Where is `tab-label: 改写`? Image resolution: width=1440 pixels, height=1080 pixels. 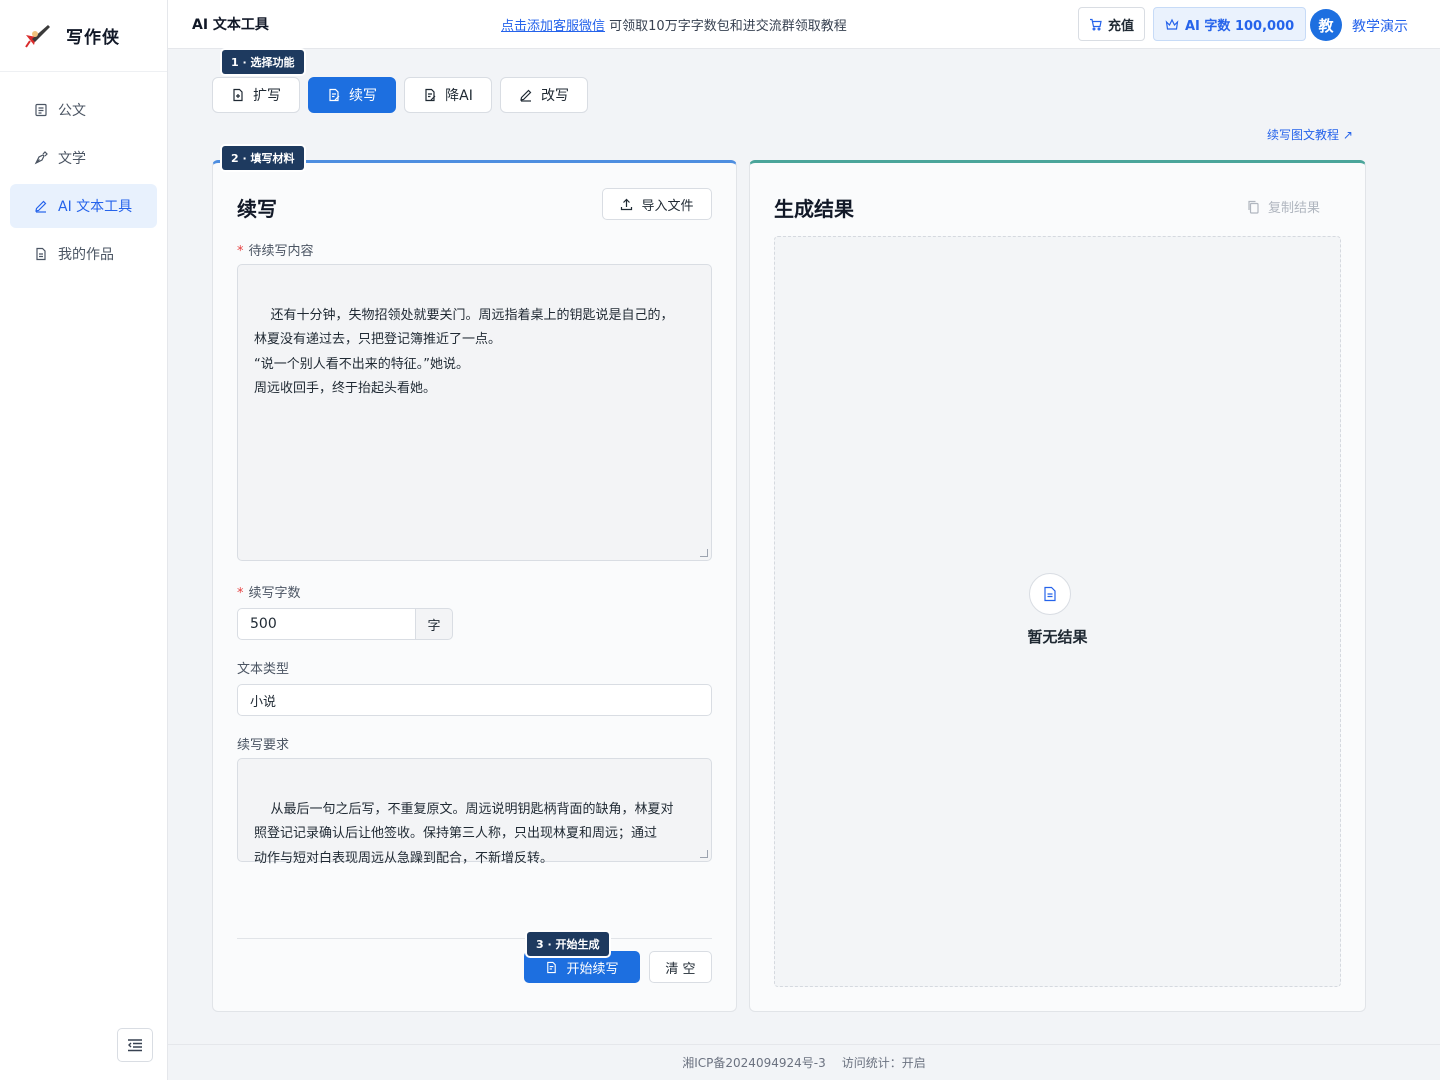
tab-label: 改写 is located at coordinates (555, 96).